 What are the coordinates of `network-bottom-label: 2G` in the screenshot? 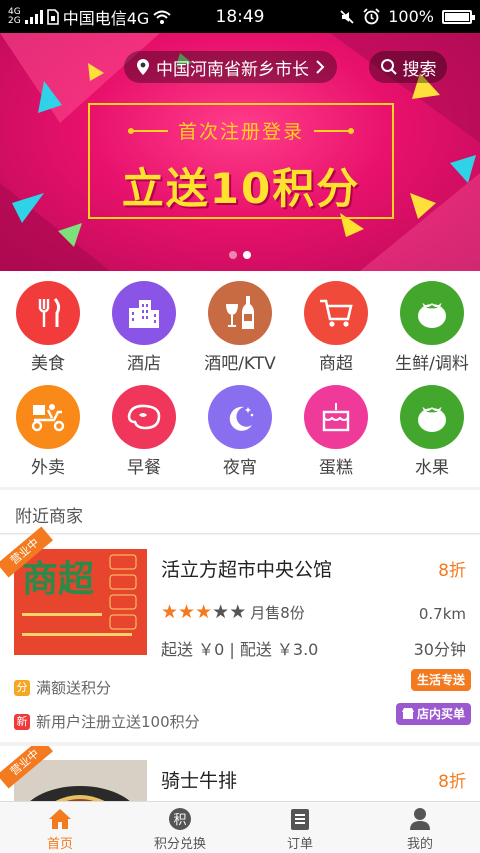 It's located at (14, 20).